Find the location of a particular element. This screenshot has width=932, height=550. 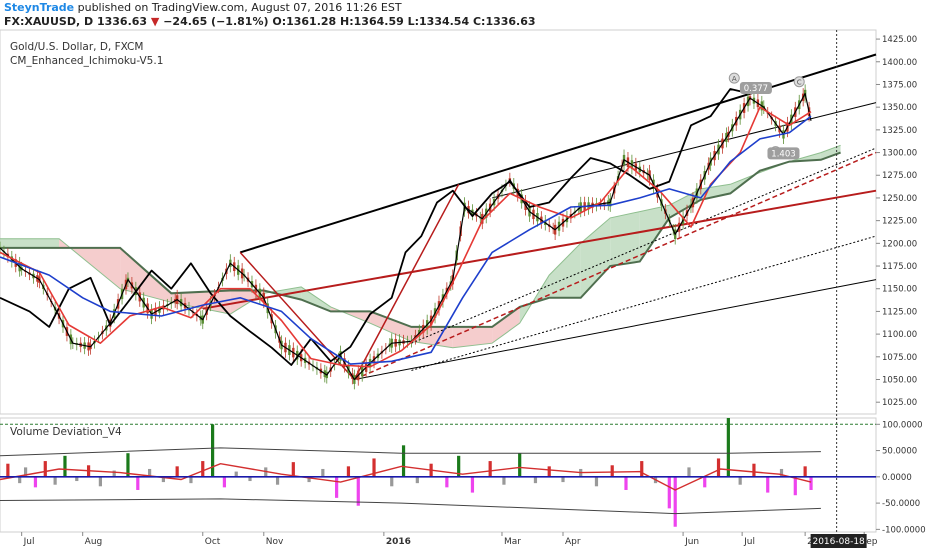

y-tick-label: 1250.00 is located at coordinates (899, 199).